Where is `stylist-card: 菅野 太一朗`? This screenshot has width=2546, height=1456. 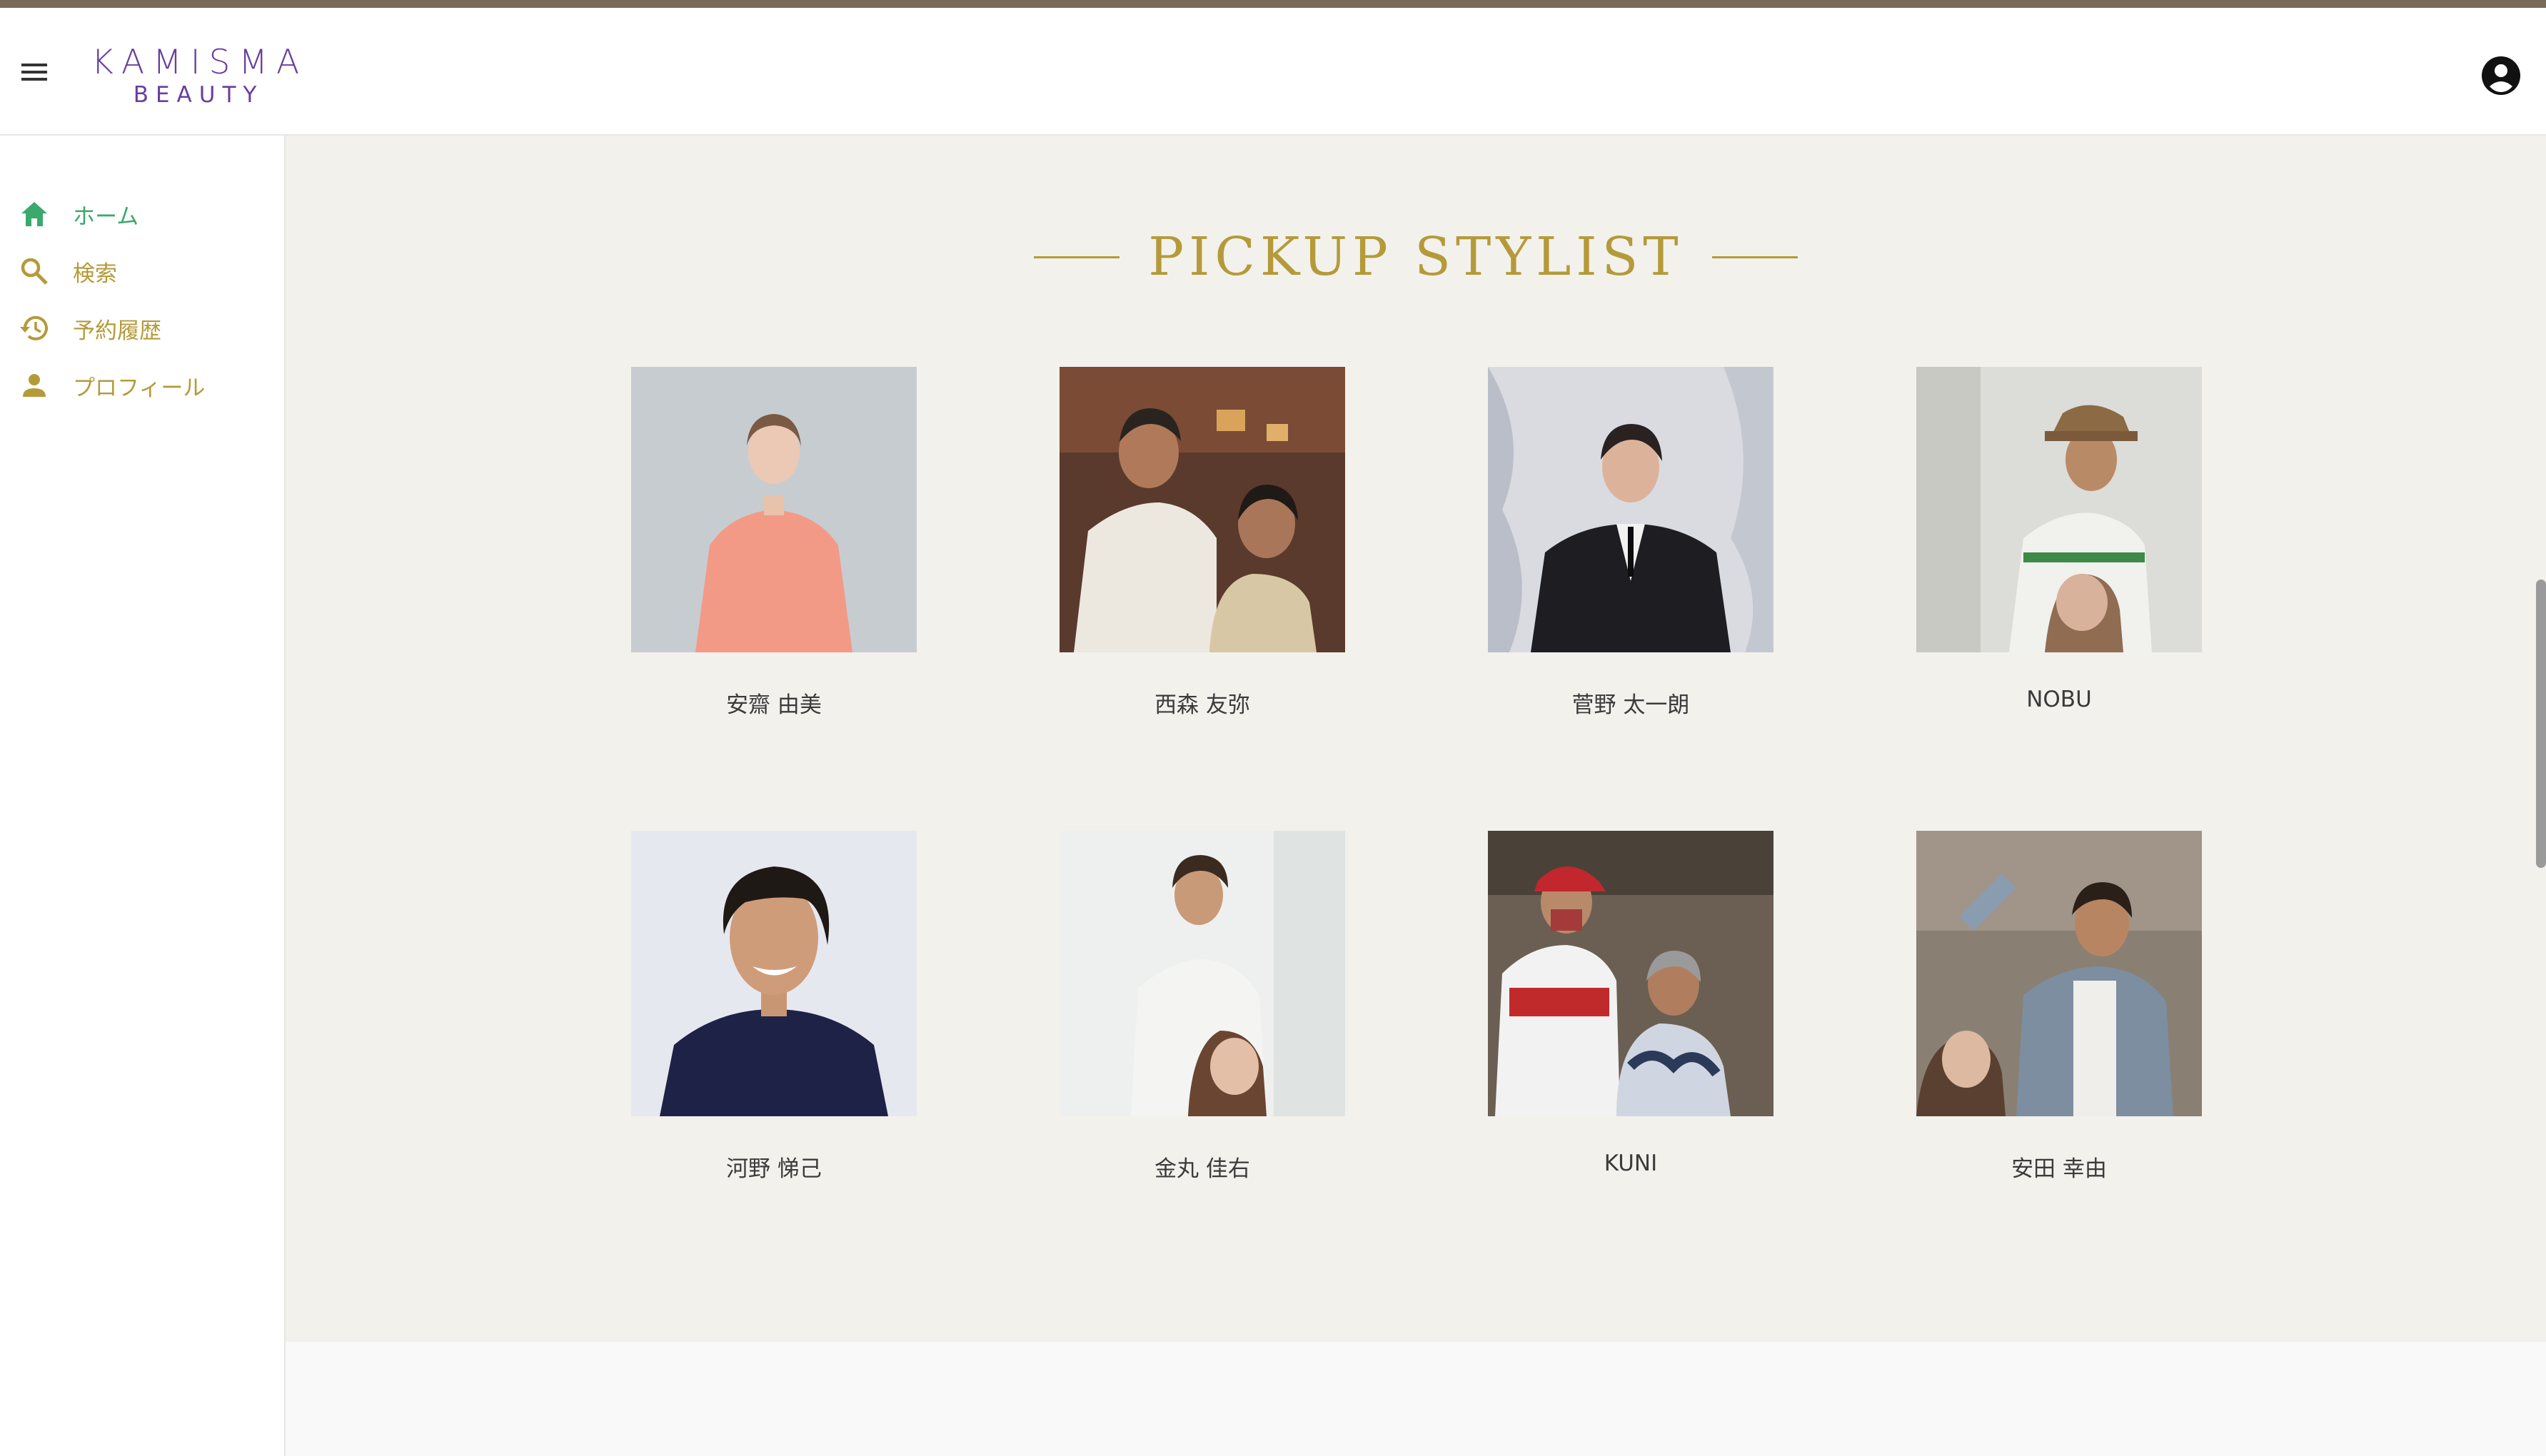 stylist-card: 菅野 太一朗 is located at coordinates (1630, 543).